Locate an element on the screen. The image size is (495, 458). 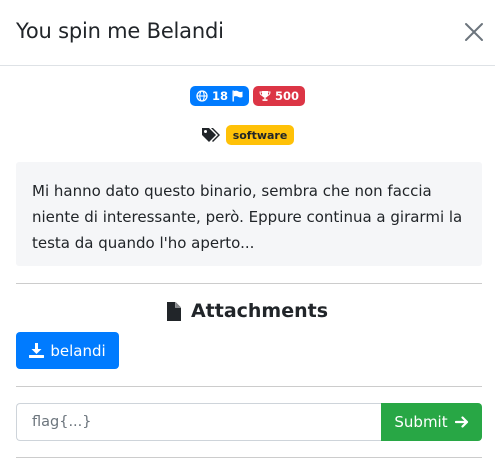
submit-button: Submit is located at coordinates (431, 422).